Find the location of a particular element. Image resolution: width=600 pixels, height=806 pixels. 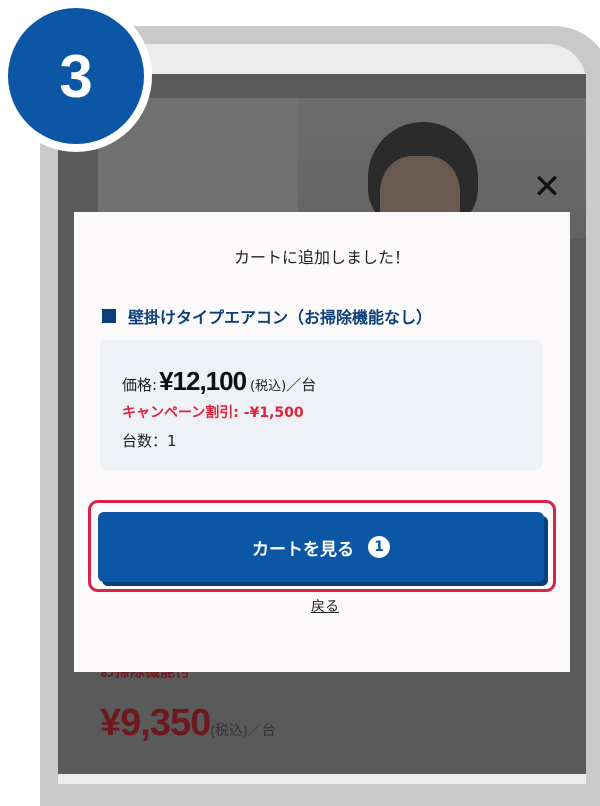

step-number: 3 is located at coordinates (76, 76).